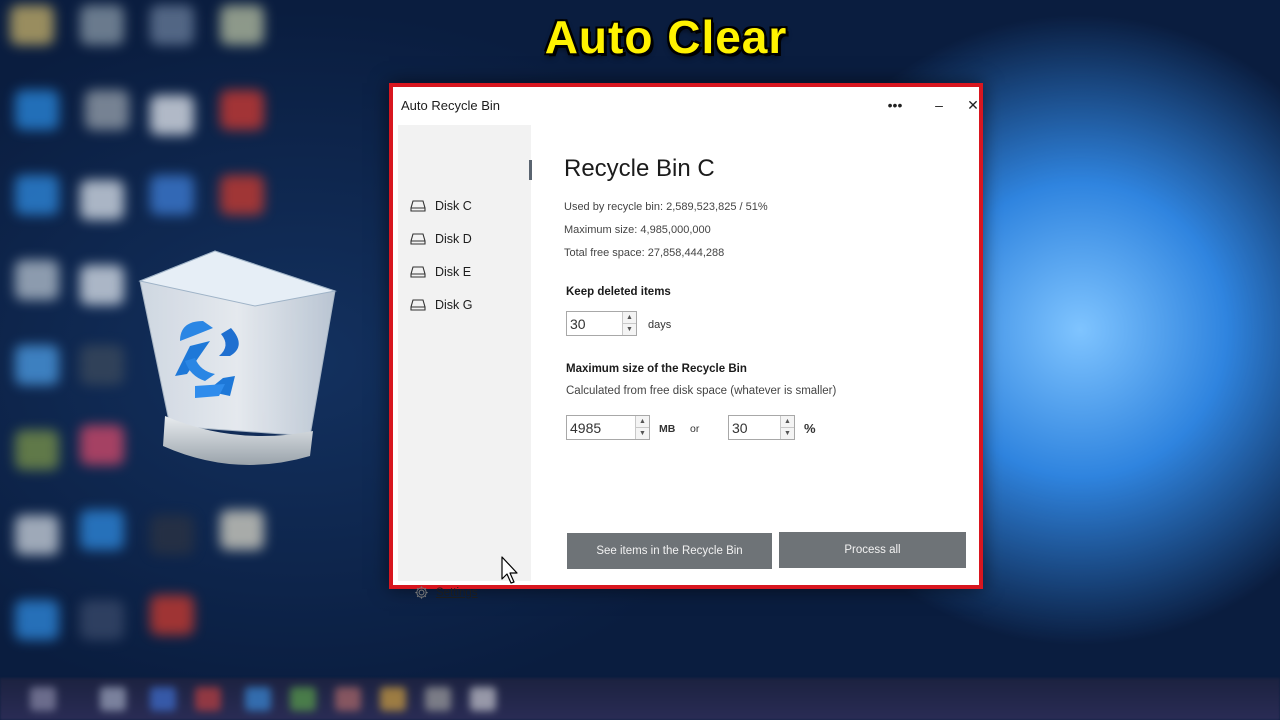 This screenshot has width=1280, height=720. I want to click on max-size-mb-input, so click(601, 427).